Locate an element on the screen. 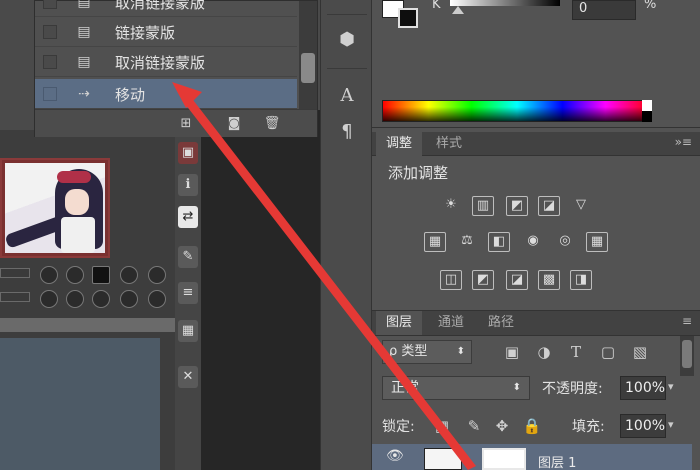 The height and width of the screenshot is (470, 700). invert-icon: ◫ is located at coordinates (451, 280).